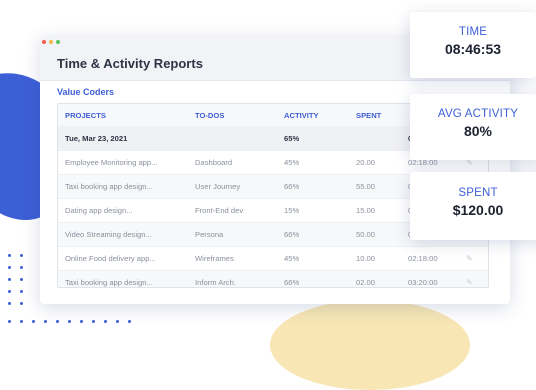 The height and width of the screenshot is (390, 536). Describe the element at coordinates (218, 186) in the screenshot. I see `row-todo: User Journey` at that location.